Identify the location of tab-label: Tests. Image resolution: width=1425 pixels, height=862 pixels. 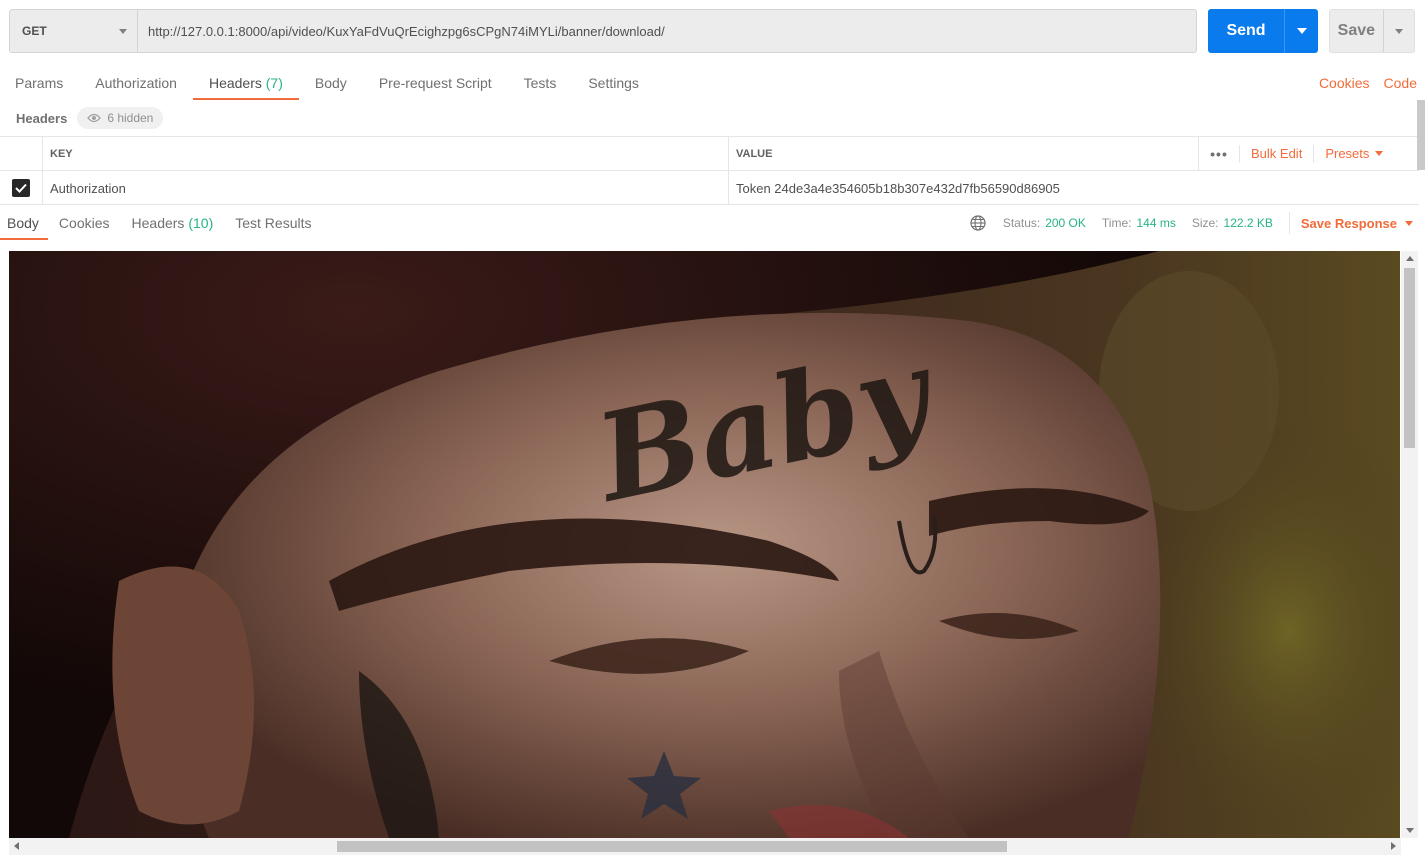
(540, 83).